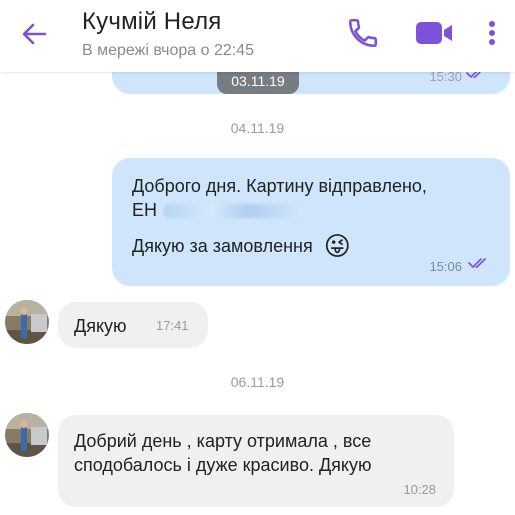 Image resolution: width=515 pixels, height=515 pixels. I want to click on message-text-line: Дякую за замовлення 😜, so click(241, 246).